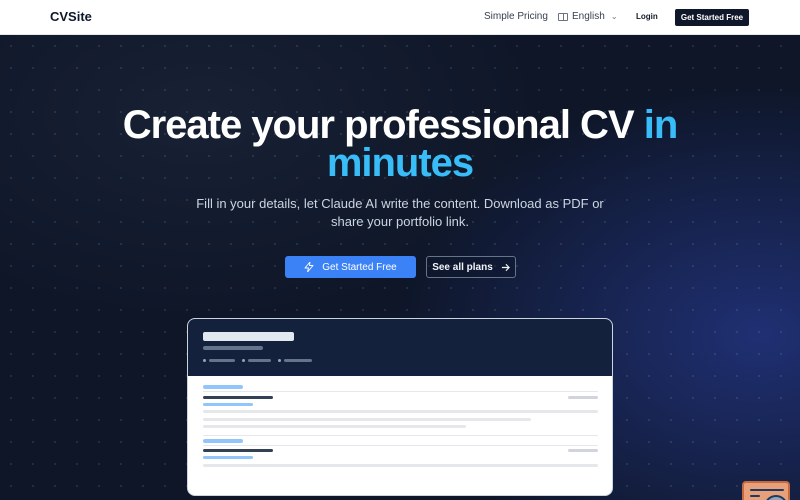  What do you see at coordinates (712, 17) in the screenshot?
I see `header-get-started-button: Get Started Free` at bounding box center [712, 17].